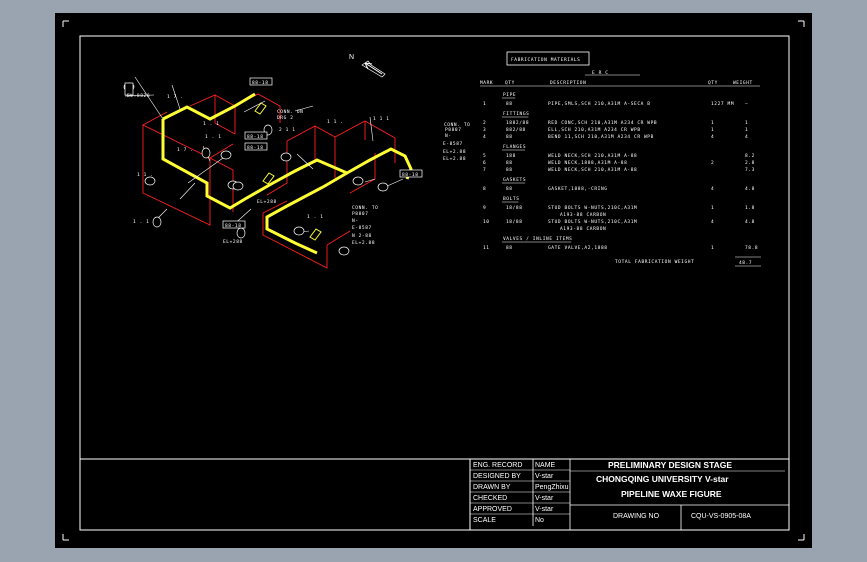  I want to click on branch-pipe, so click(306, 213).